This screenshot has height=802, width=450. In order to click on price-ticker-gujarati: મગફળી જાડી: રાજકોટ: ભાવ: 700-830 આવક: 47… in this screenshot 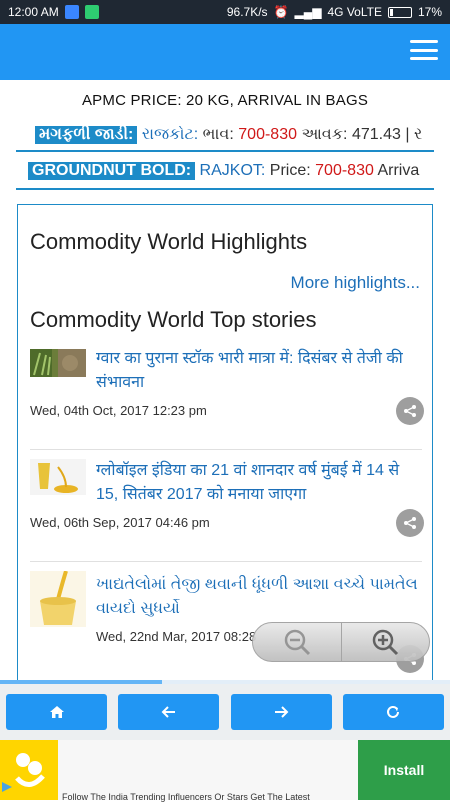, I will do `click(242, 135)`.